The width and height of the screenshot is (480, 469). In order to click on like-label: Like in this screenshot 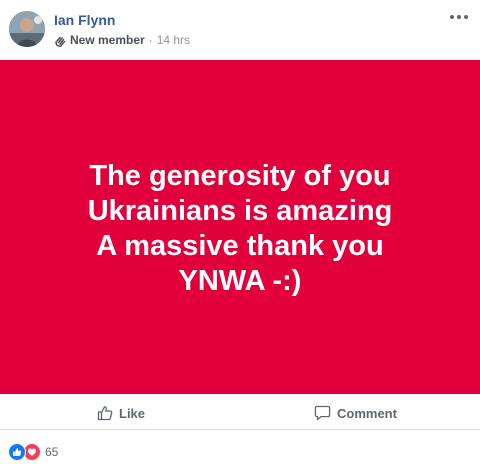, I will do `click(132, 413)`.